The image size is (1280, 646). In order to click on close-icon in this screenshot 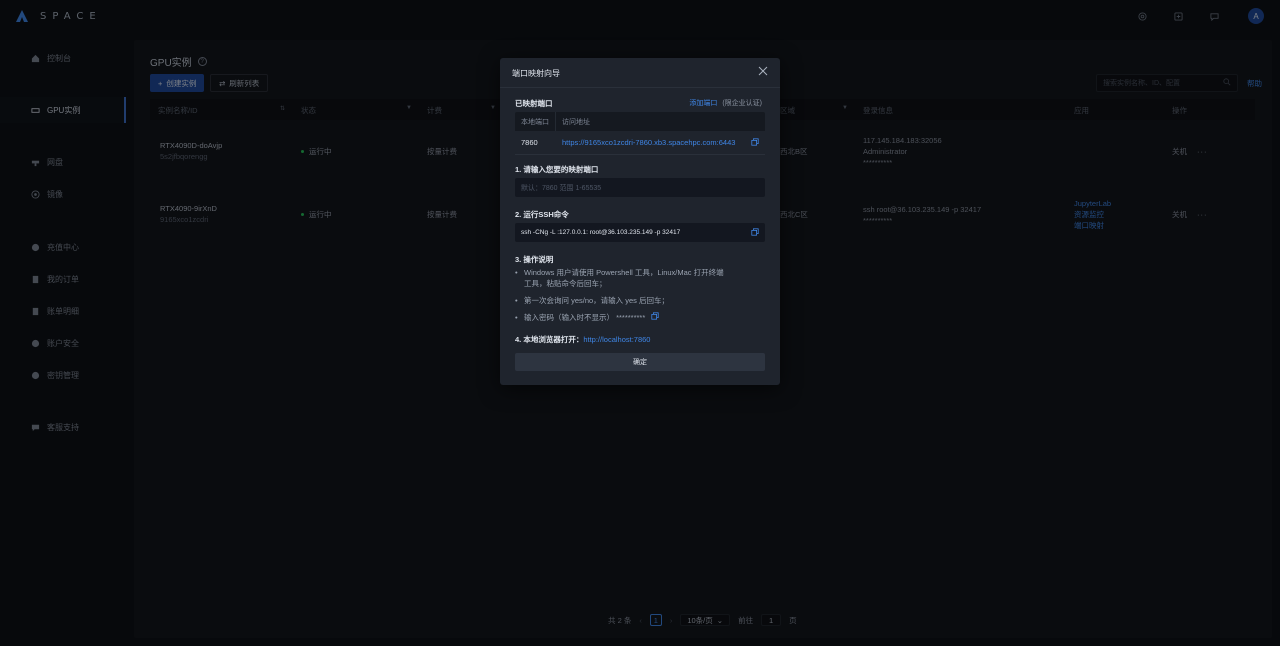, I will do `click(763, 71)`.